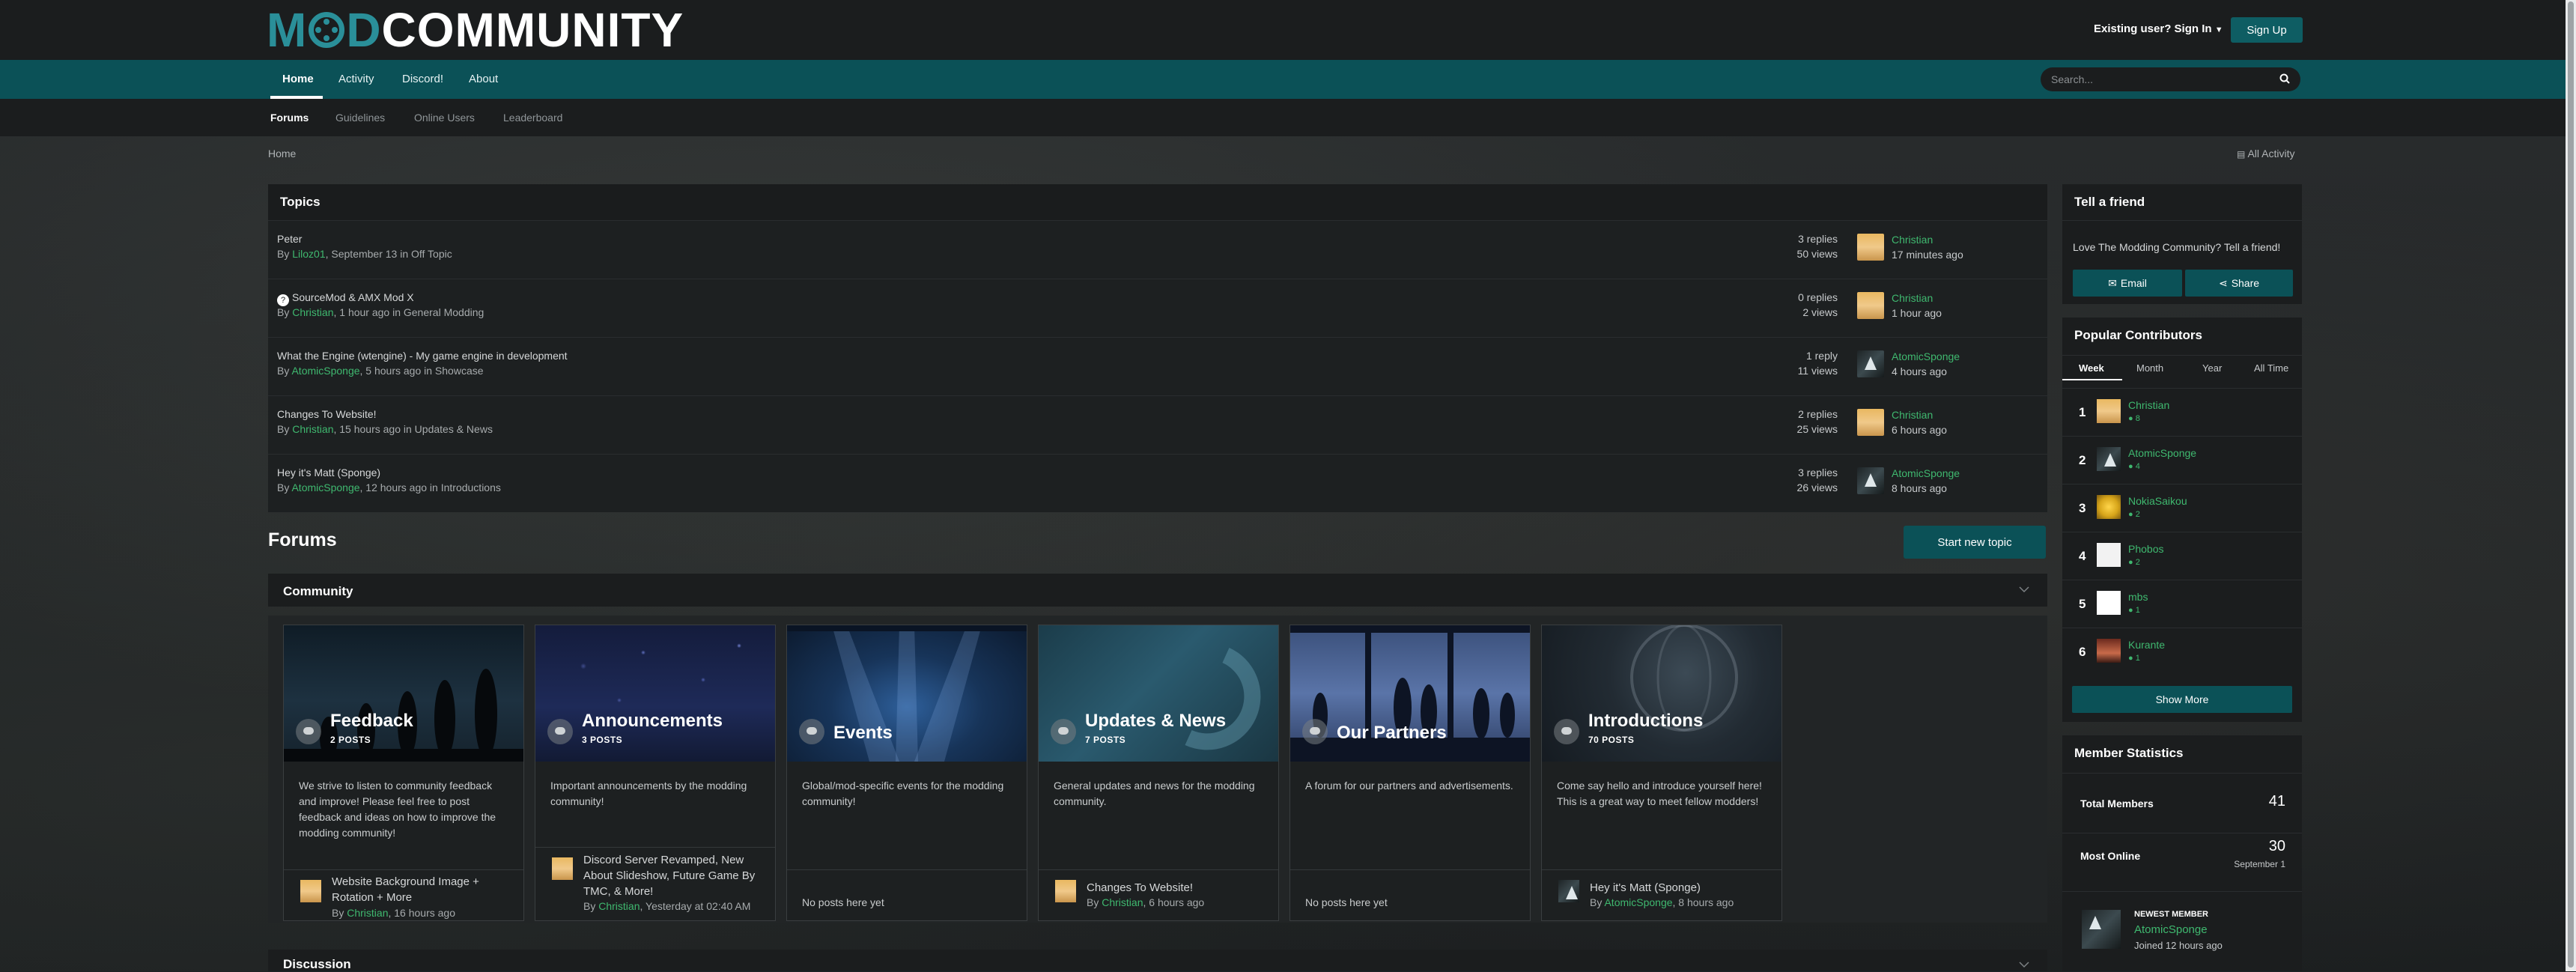  I want to click on contributor-name: Kurante, so click(2146, 645).